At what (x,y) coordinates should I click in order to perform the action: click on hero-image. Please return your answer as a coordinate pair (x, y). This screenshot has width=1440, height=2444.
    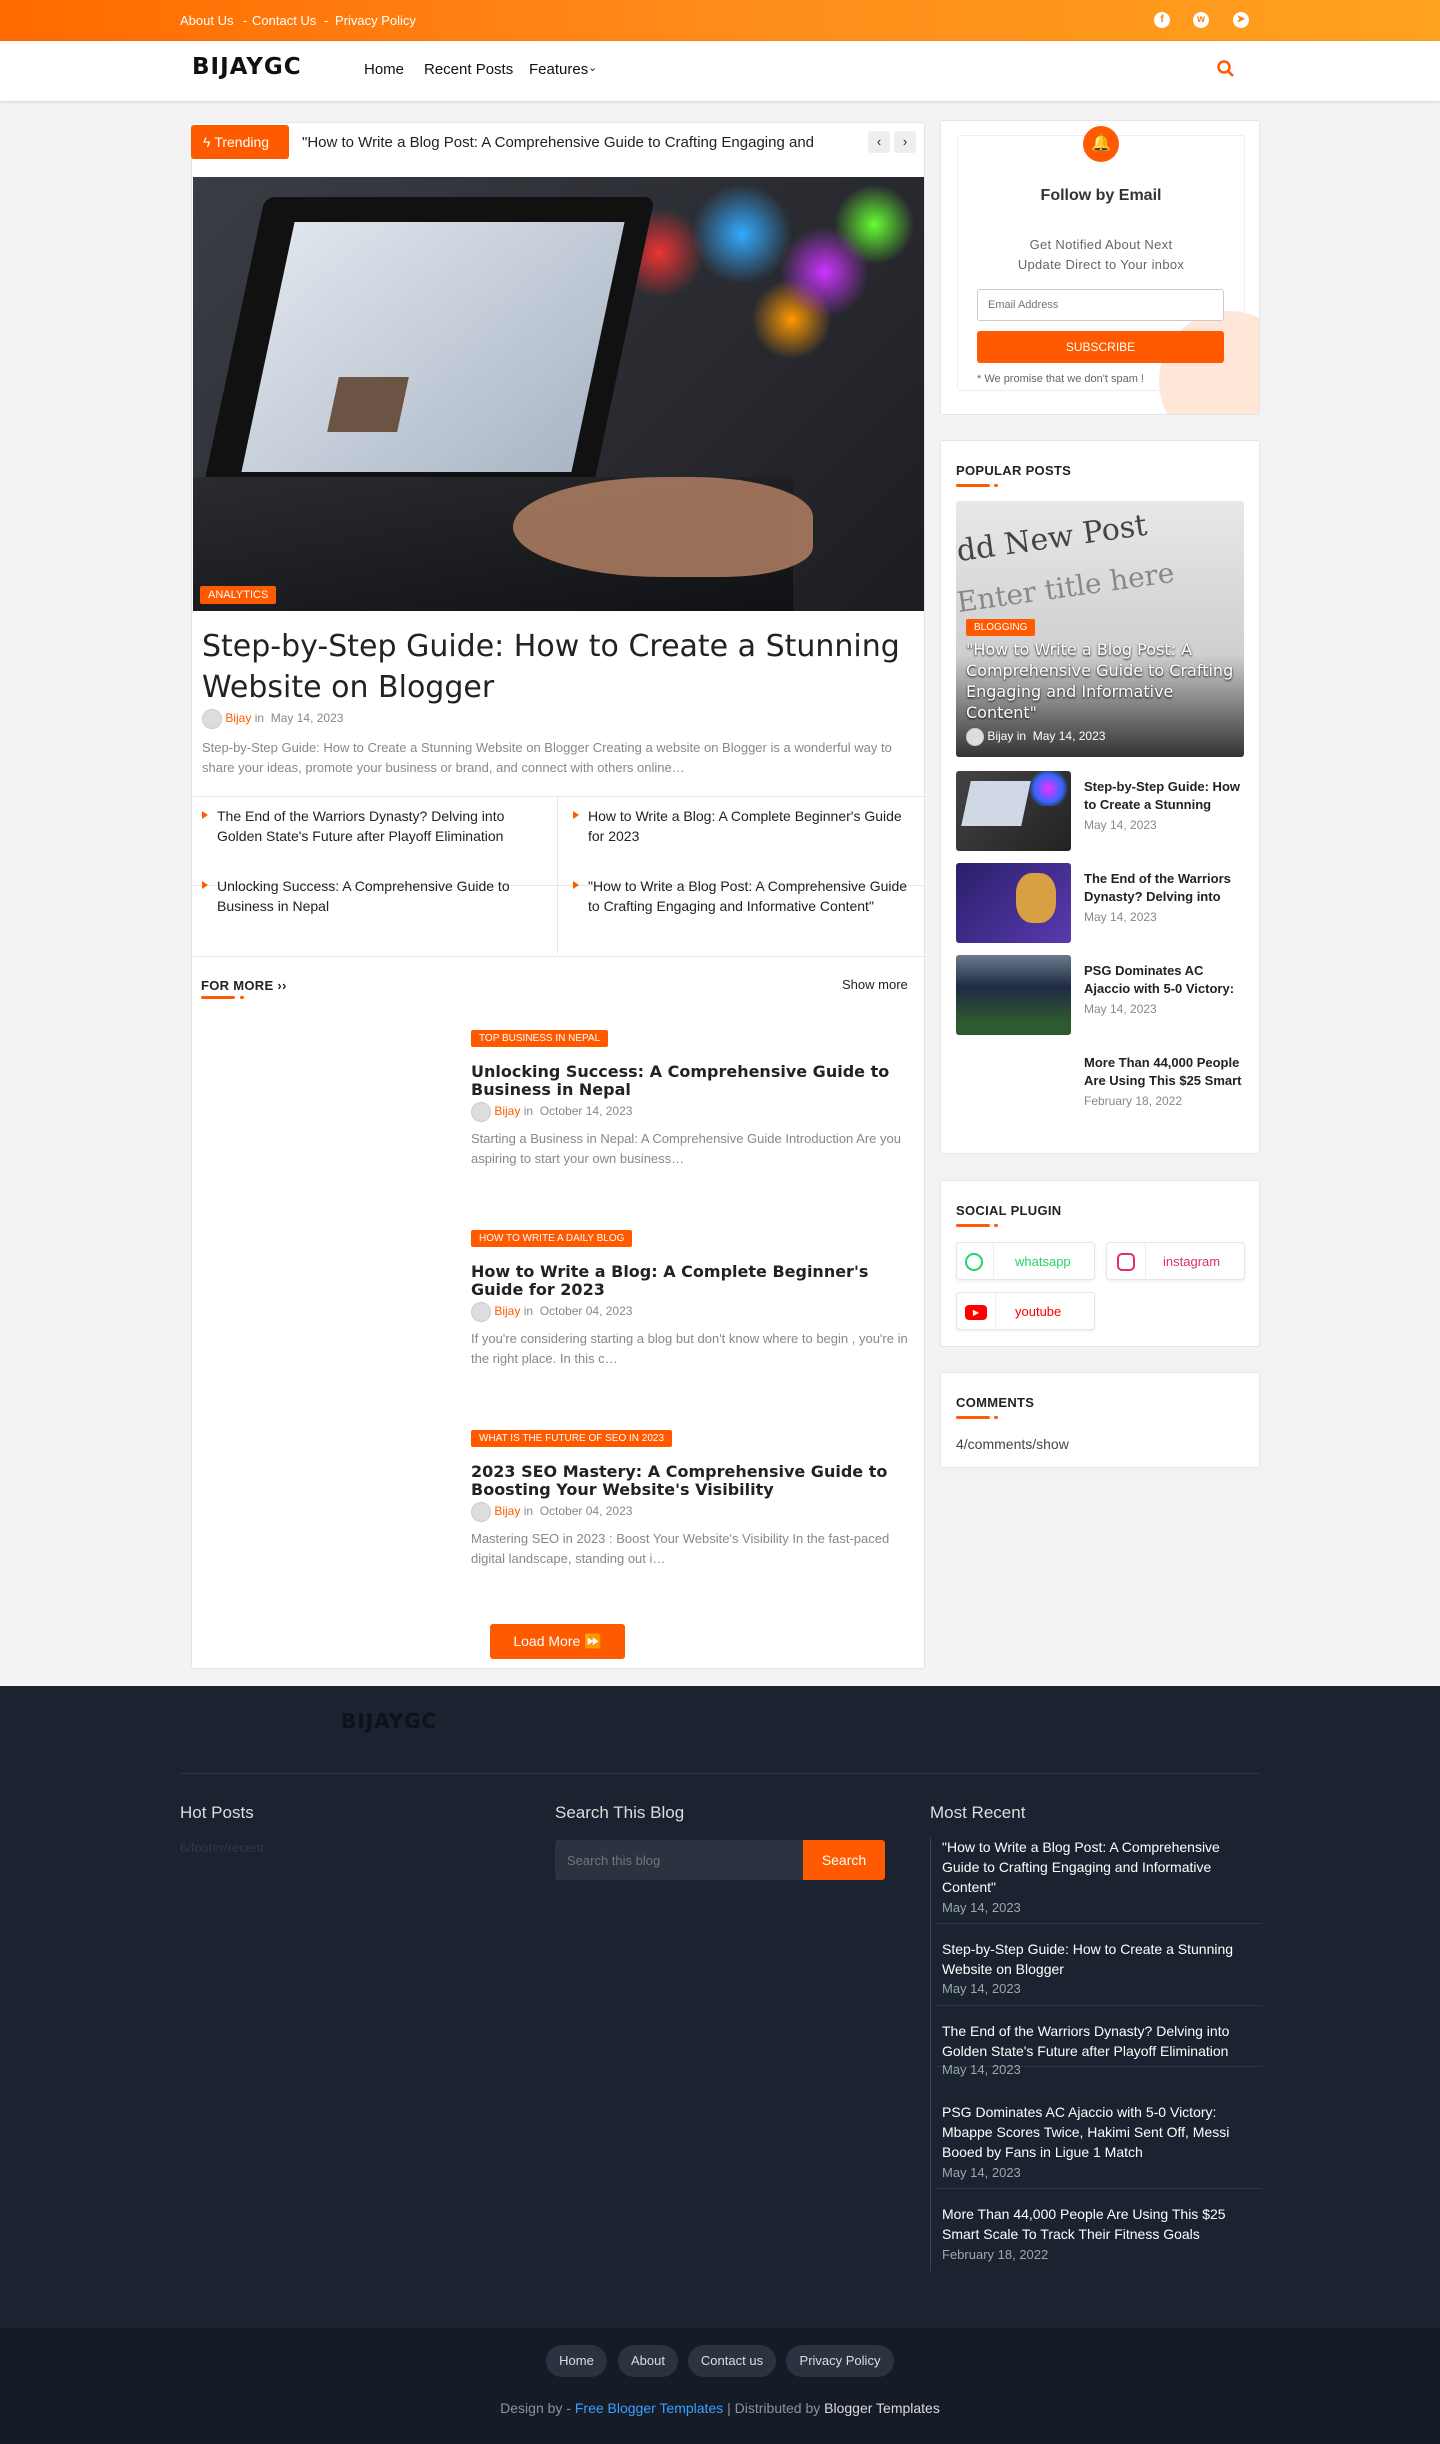
    Looking at the image, I should click on (558, 394).